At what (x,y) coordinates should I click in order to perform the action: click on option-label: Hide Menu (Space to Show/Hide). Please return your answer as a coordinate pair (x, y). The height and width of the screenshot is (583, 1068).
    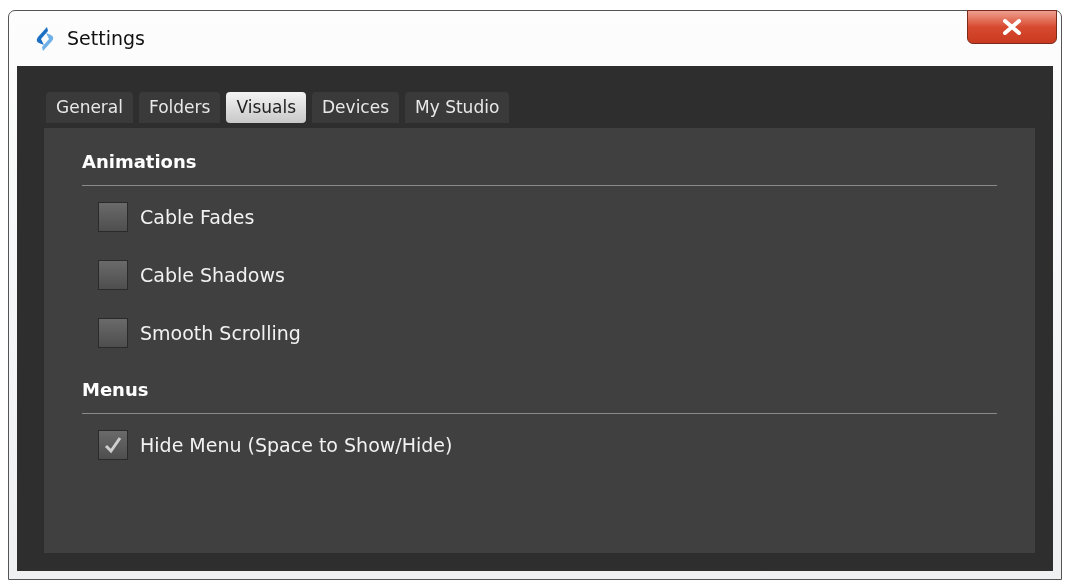
    Looking at the image, I should click on (296, 445).